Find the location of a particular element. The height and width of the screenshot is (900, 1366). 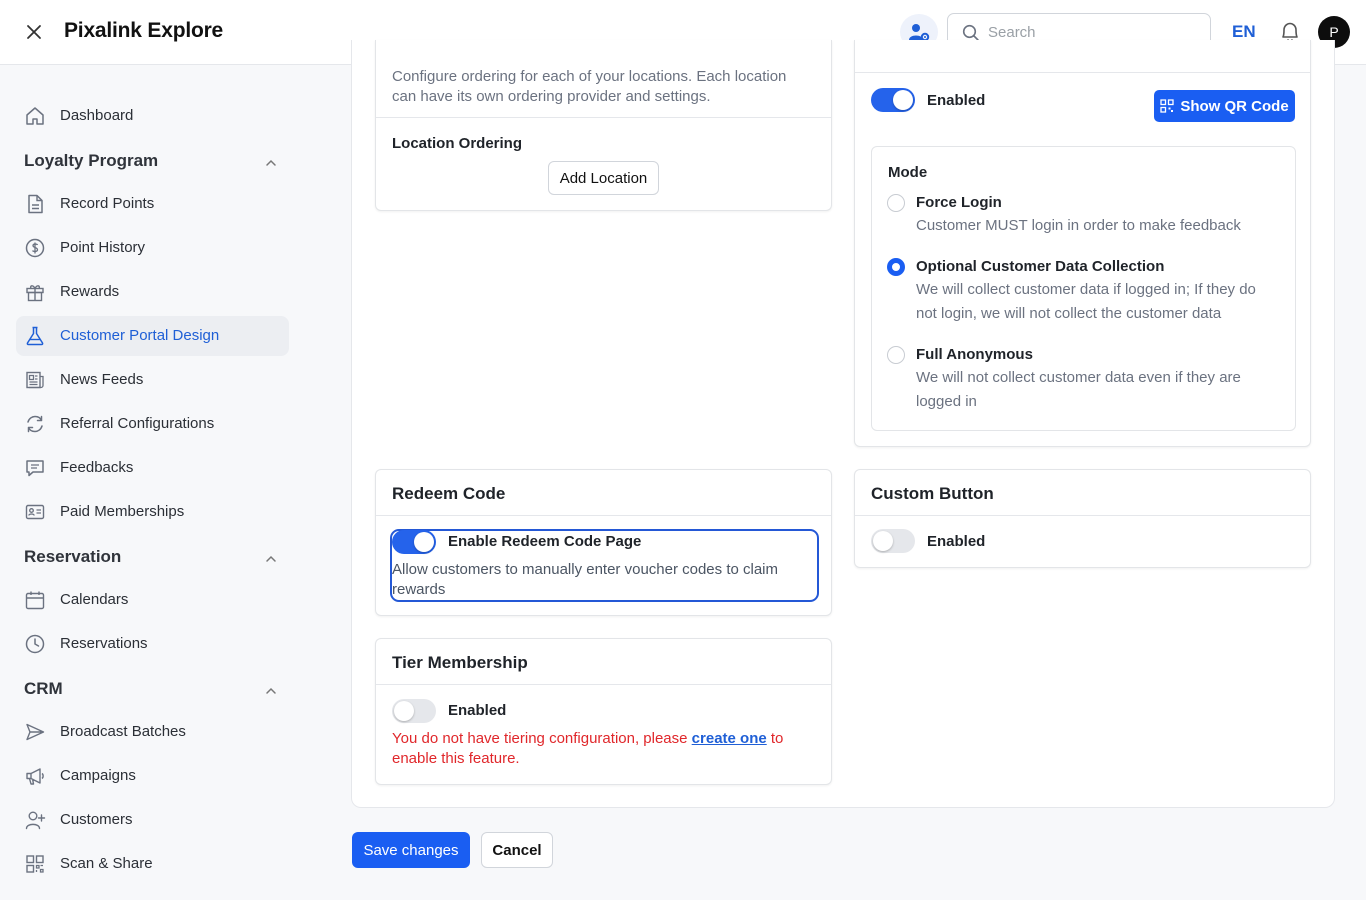

sidebar-item-broadcast-batches: Broadcast Batches is located at coordinates (152, 732).